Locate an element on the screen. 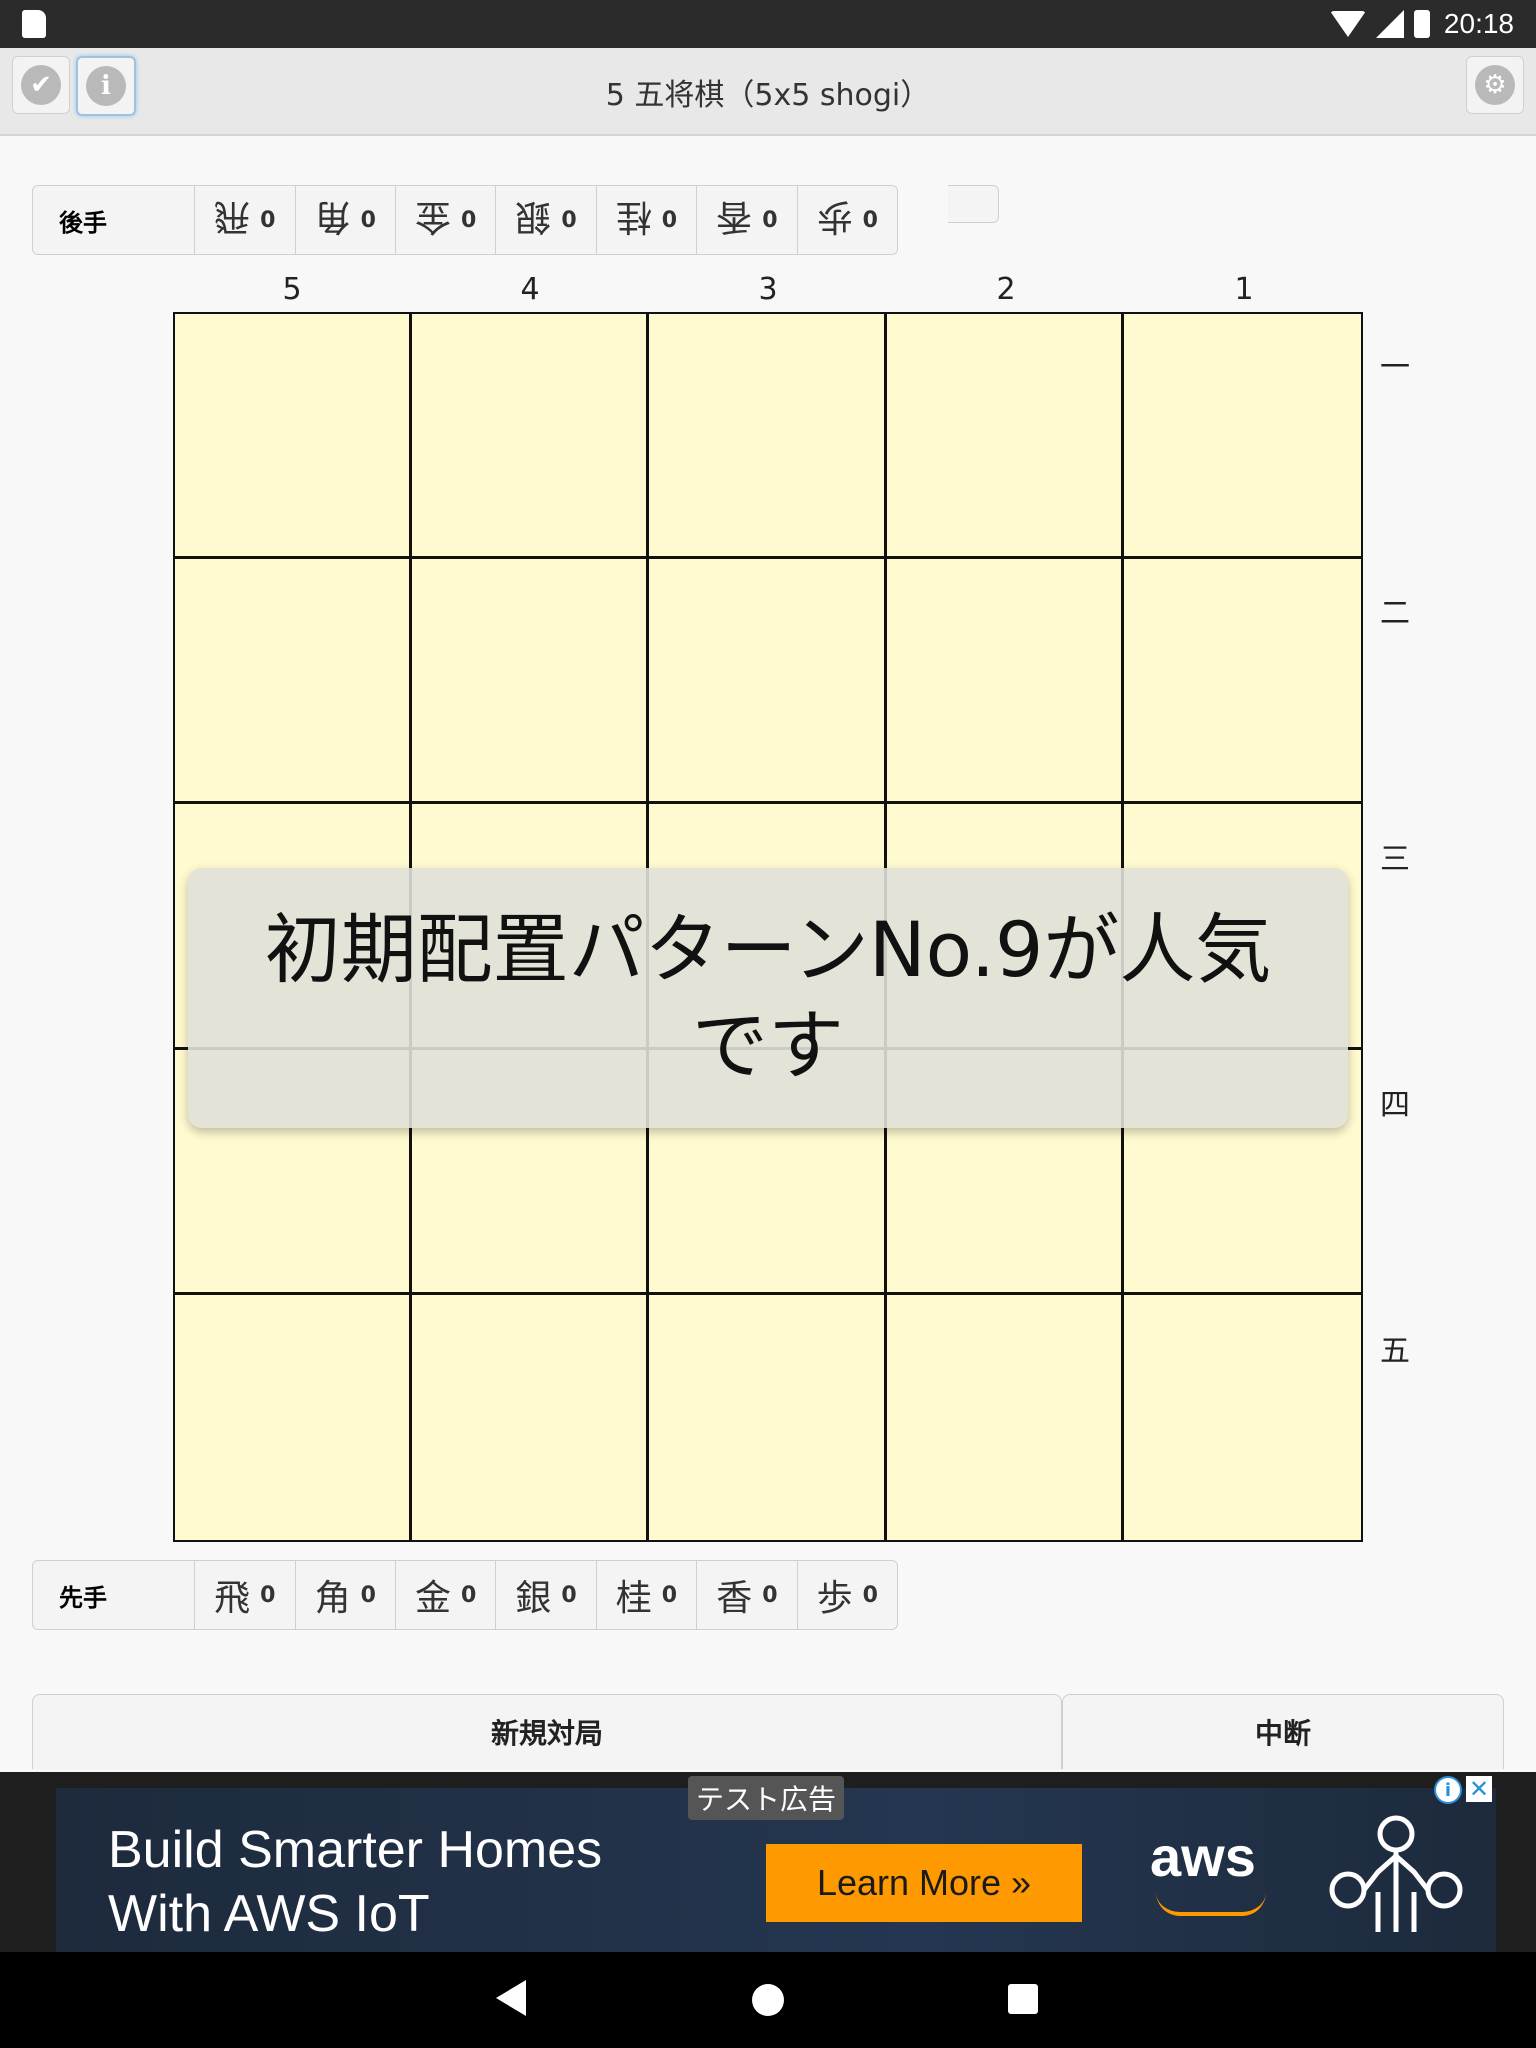  row-label: 五 is located at coordinates (1395, 1351).